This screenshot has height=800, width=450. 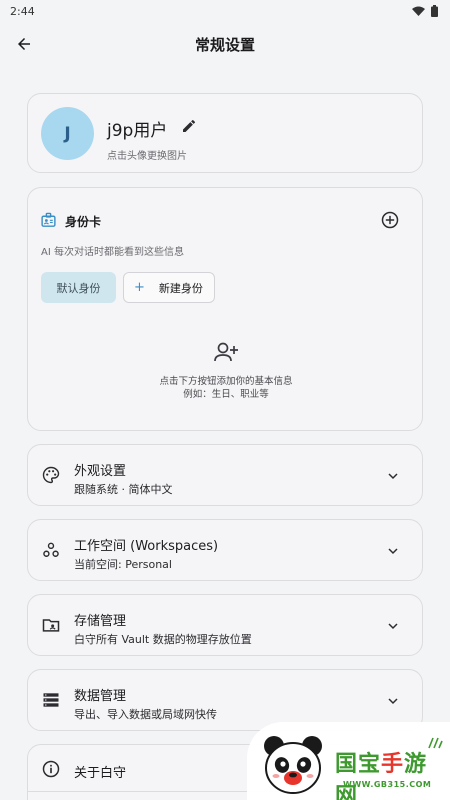 I want to click on workspaces-row: 工作空间 (Workspaces) 当前空间: Personal, so click(x=225, y=550).